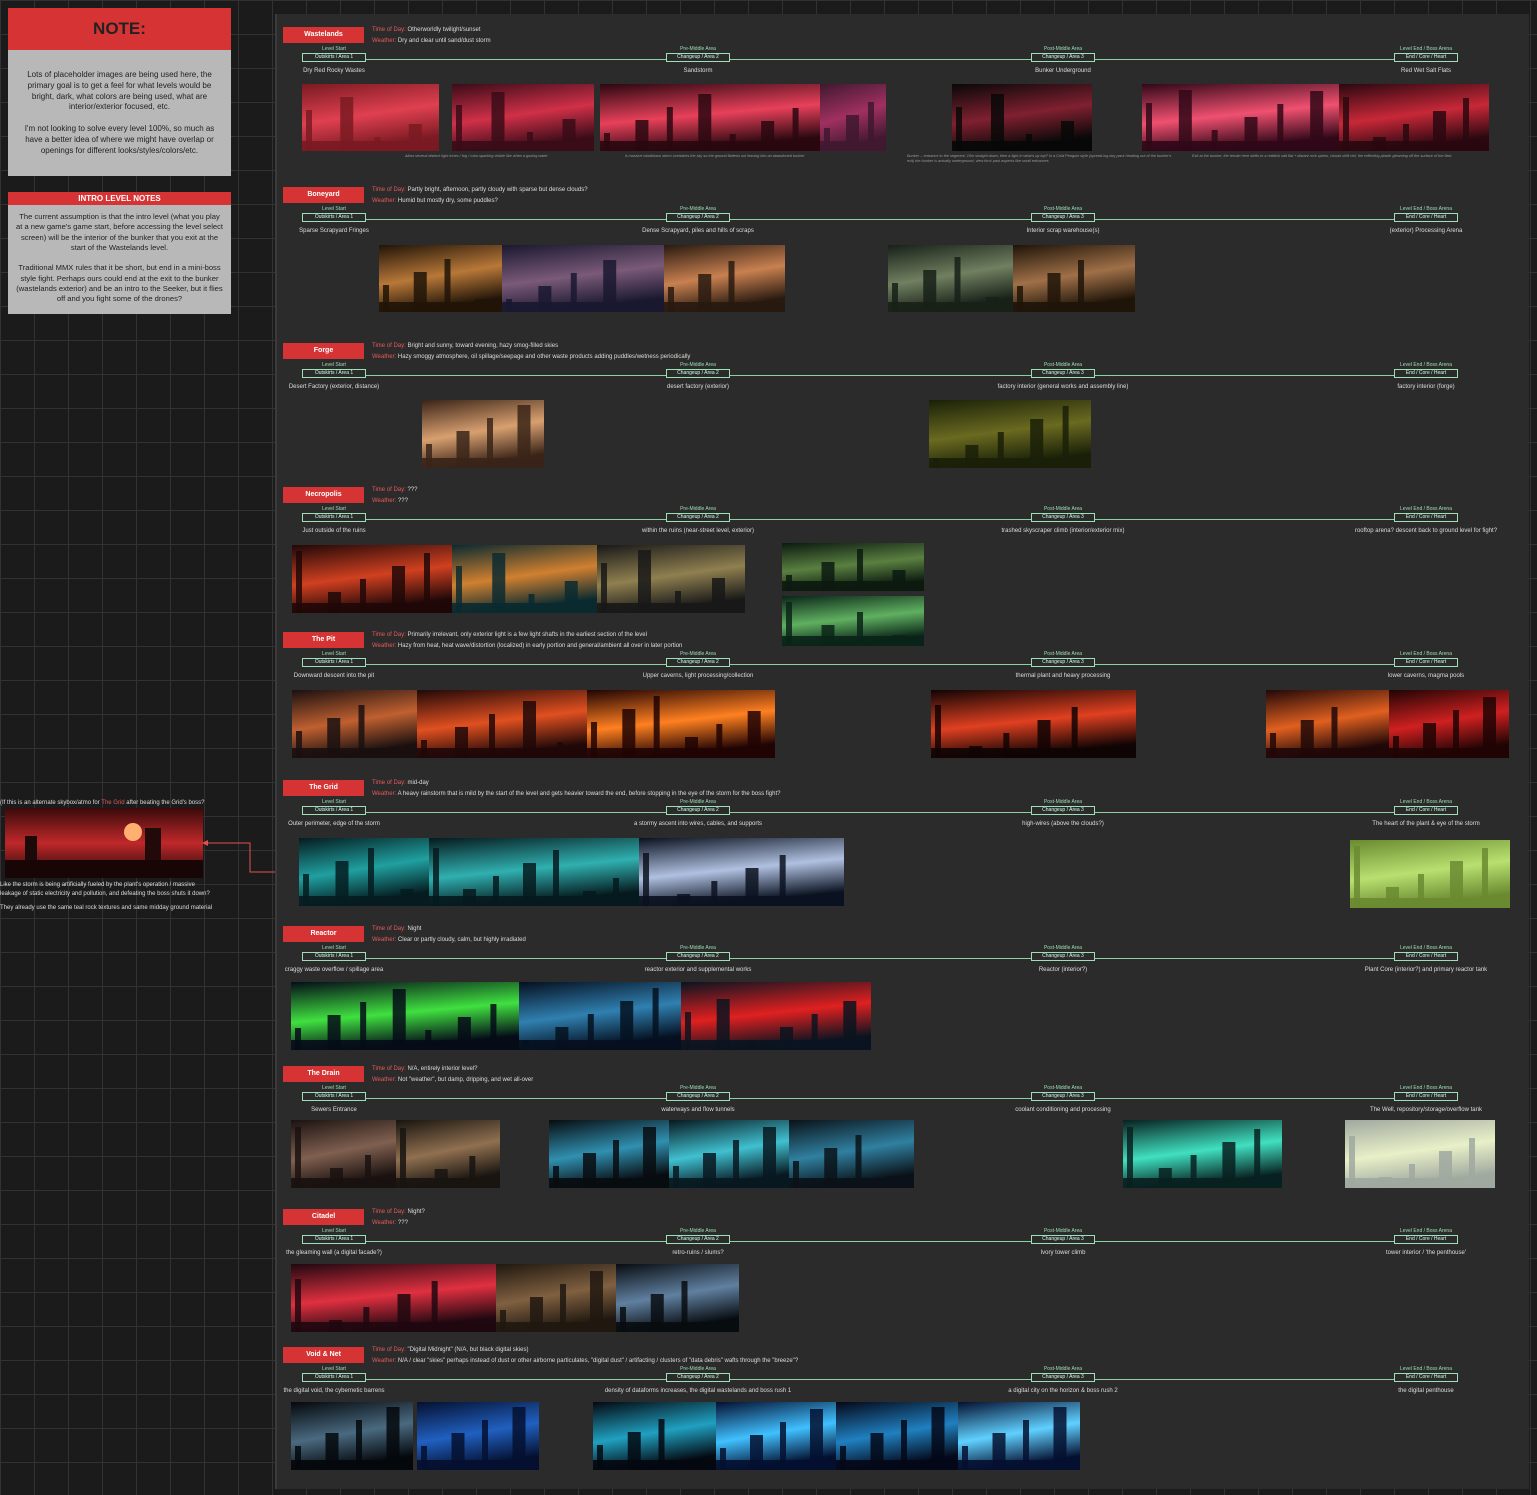 The height and width of the screenshot is (1495, 1537). I want to click on grid-alt-question-red: The Grid, so click(113, 803).